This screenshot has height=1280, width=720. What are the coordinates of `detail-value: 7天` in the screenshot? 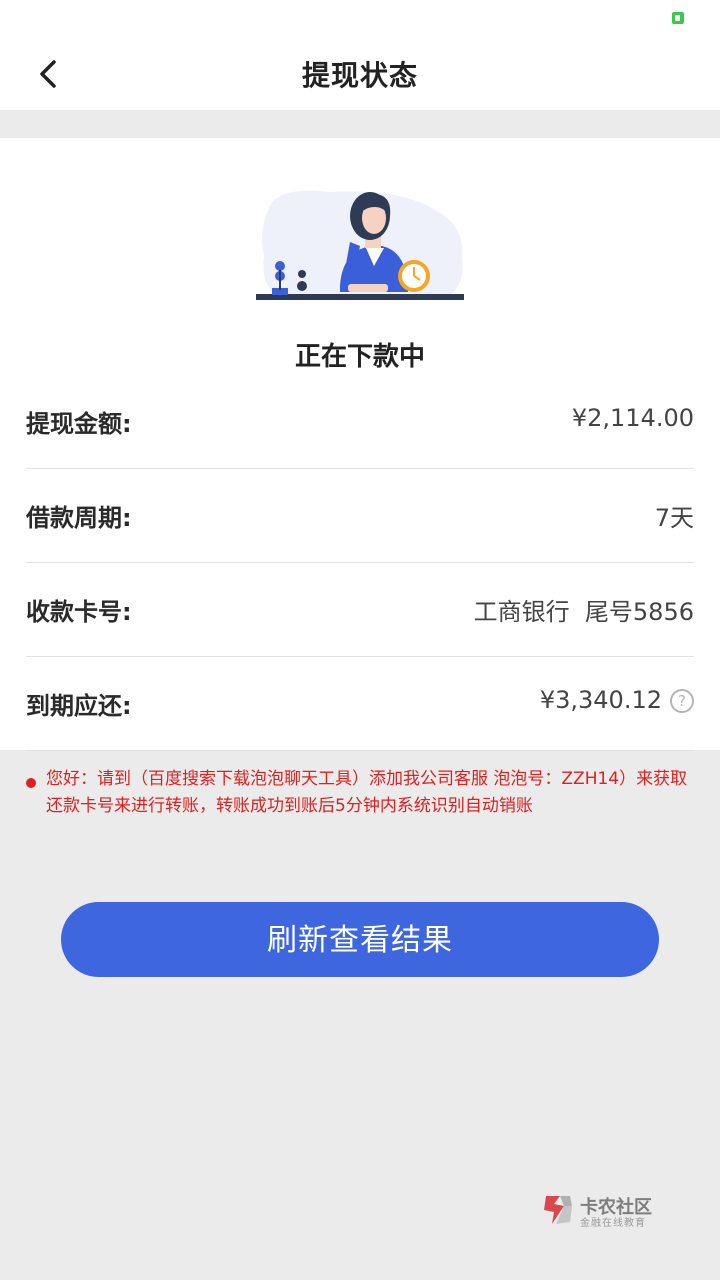 It's located at (674, 518).